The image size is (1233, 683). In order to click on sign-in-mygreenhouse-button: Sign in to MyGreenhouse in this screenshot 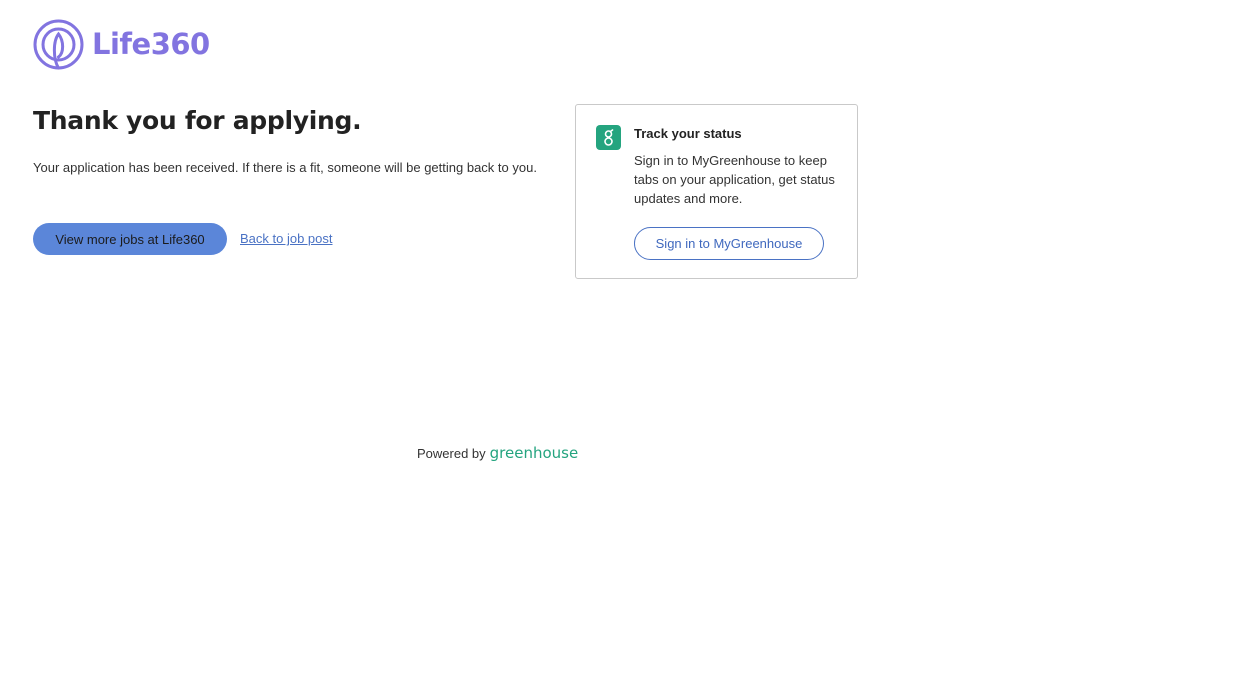, I will do `click(729, 243)`.